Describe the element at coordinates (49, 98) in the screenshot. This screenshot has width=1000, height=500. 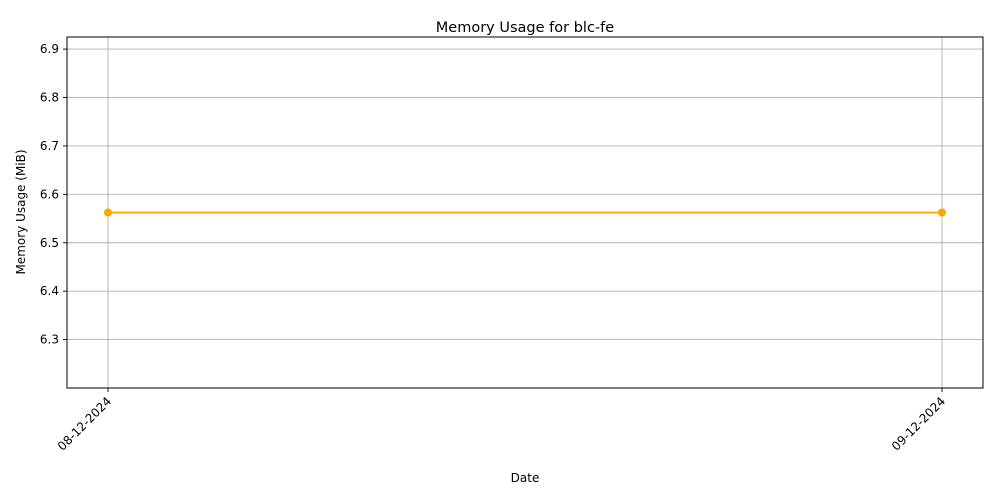
I see `y-tick-label: 6.8` at that location.